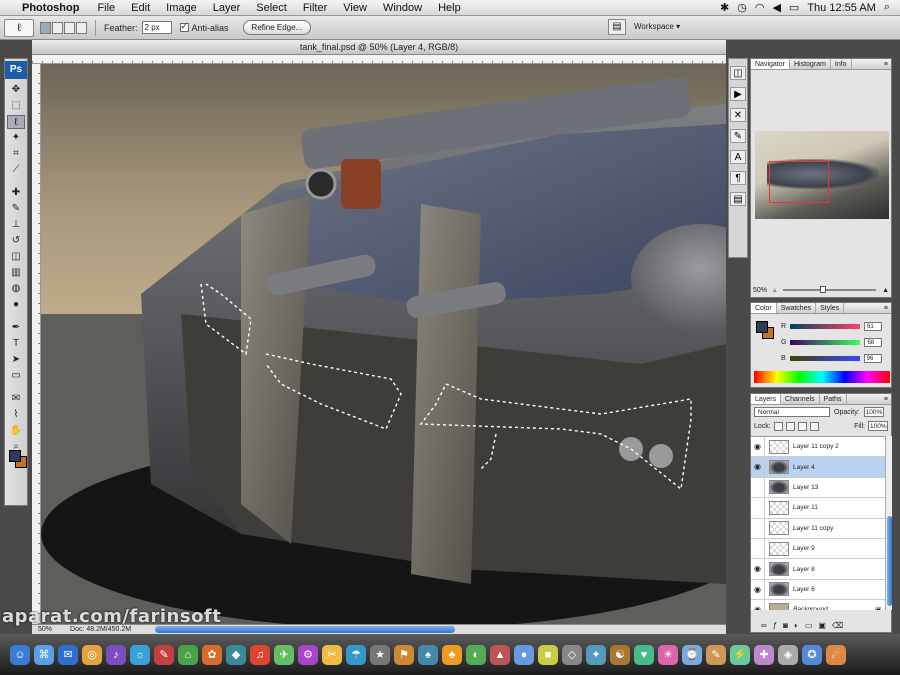 This screenshot has width=900, height=675. Describe the element at coordinates (524, 654) in the screenshot. I see `dock-app-icon: ●` at that location.